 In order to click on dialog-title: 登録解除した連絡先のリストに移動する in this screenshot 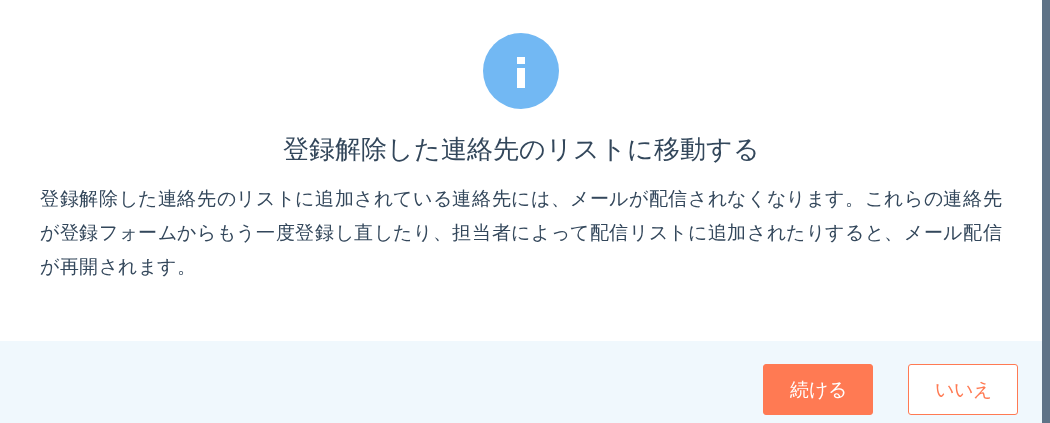, I will do `click(521, 149)`.